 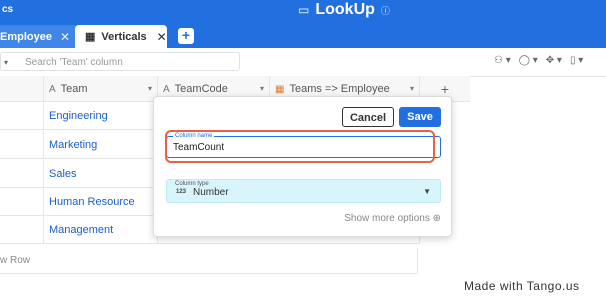 What do you see at coordinates (101, 202) in the screenshot?
I see `team-cell: Human Resource` at bounding box center [101, 202].